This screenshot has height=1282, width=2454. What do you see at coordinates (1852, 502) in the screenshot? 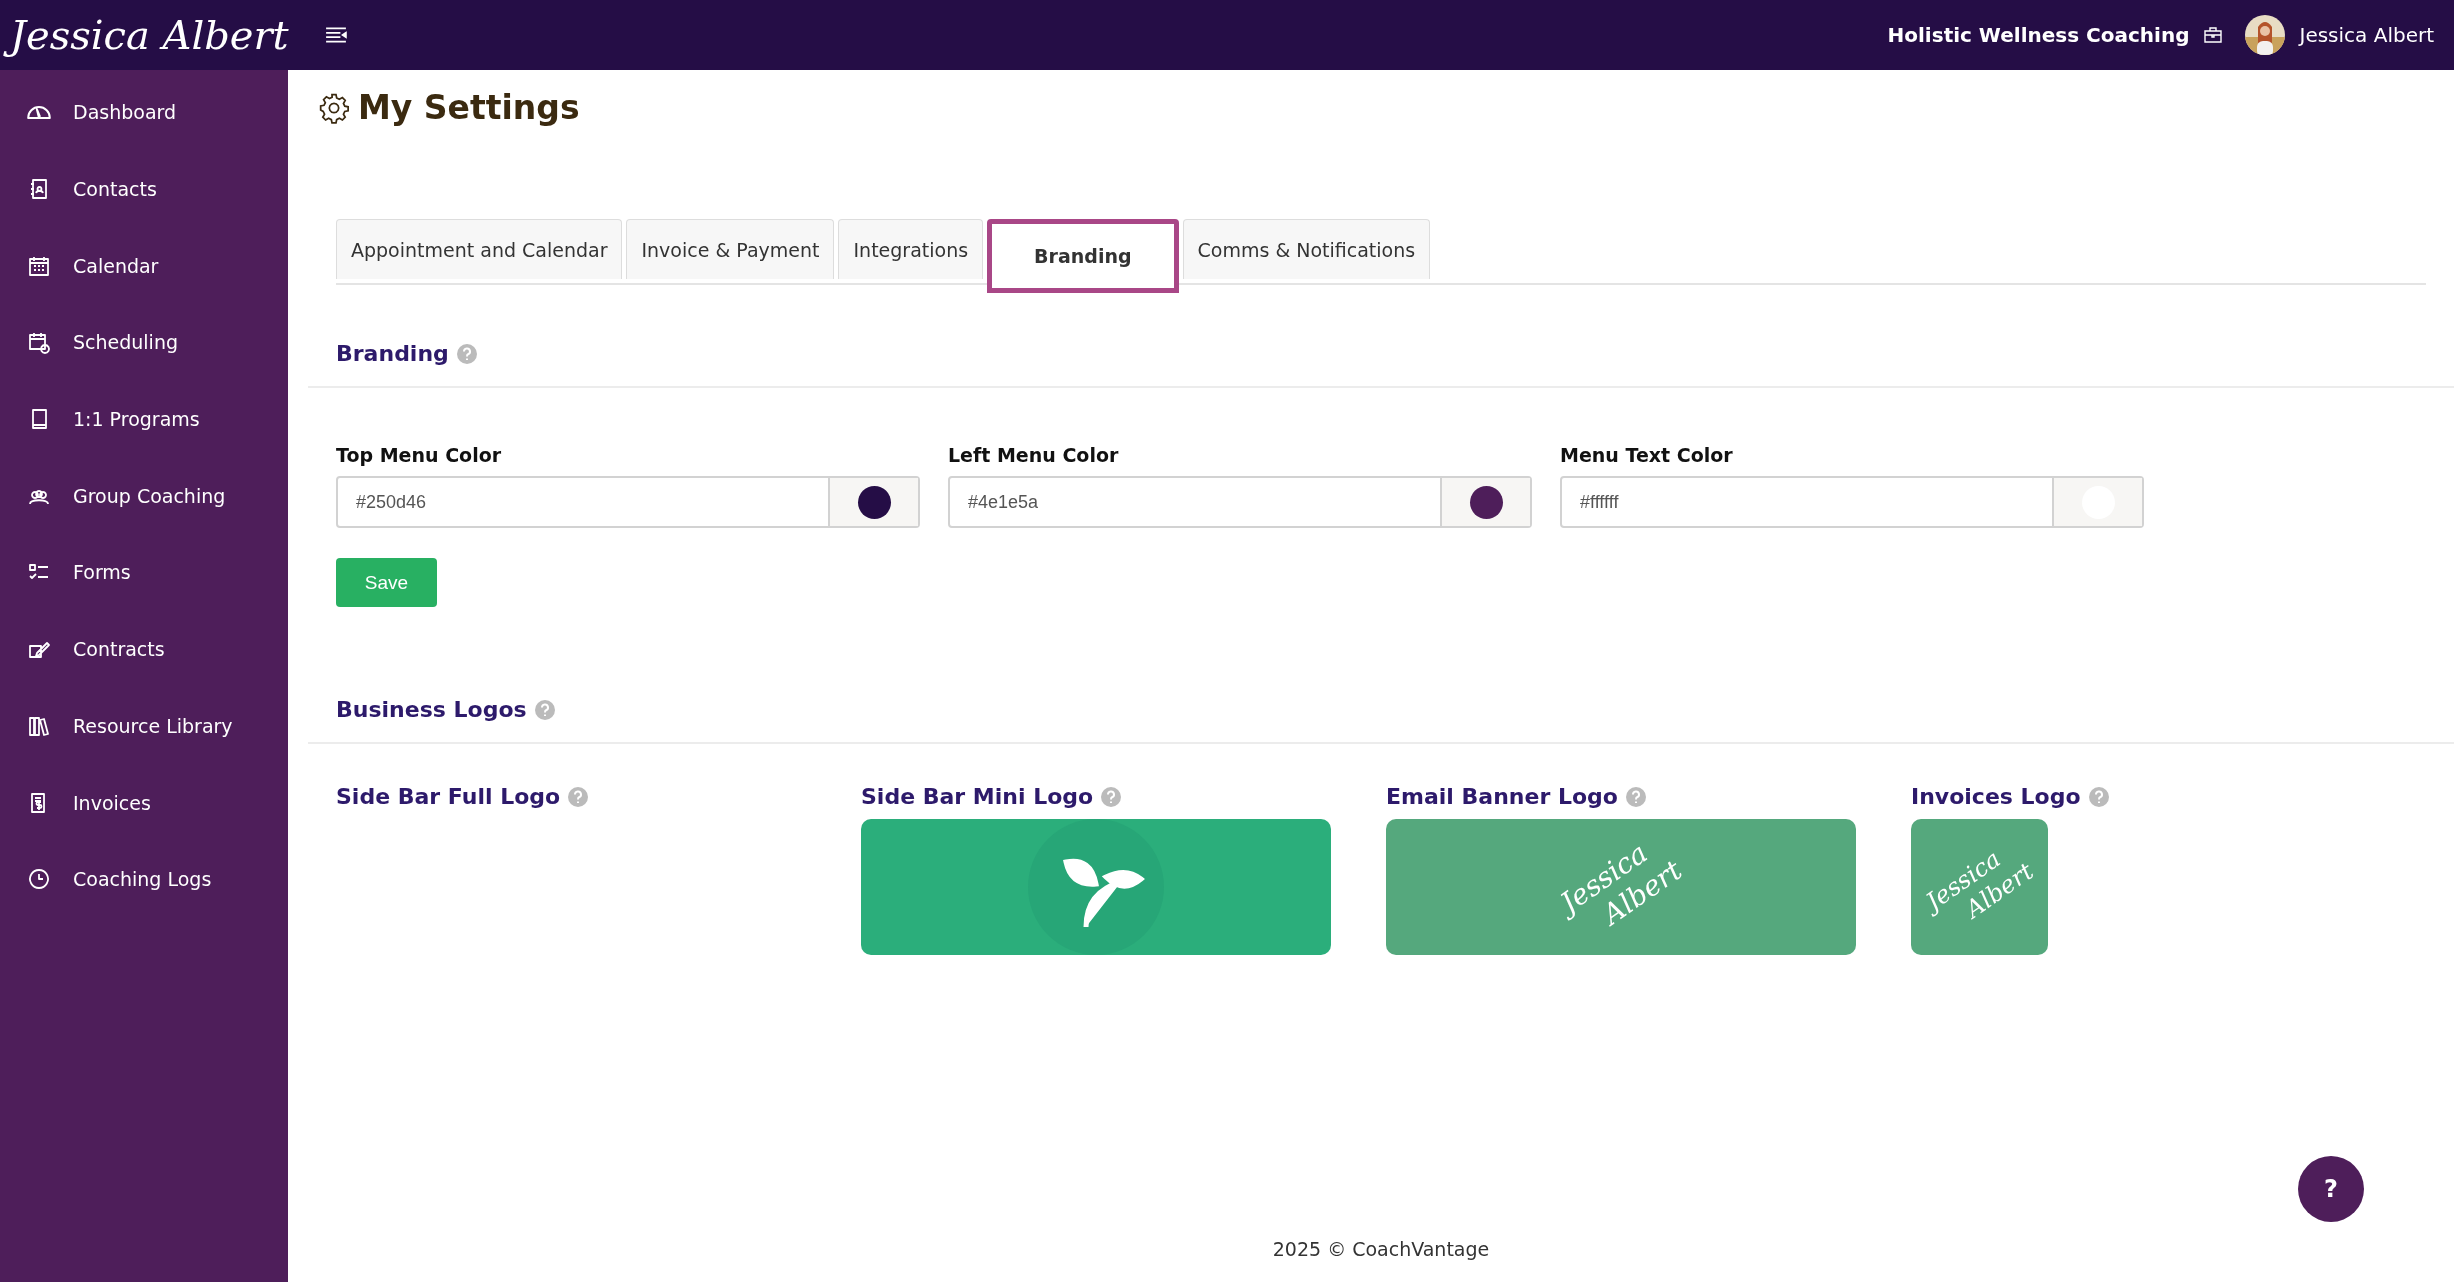
I see `color-field: #ffffff` at bounding box center [1852, 502].